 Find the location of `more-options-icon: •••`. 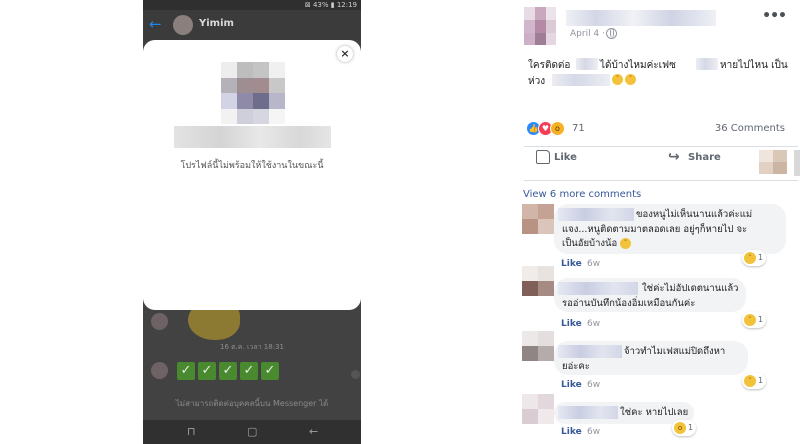

more-options-icon: ••• is located at coordinates (774, 16).